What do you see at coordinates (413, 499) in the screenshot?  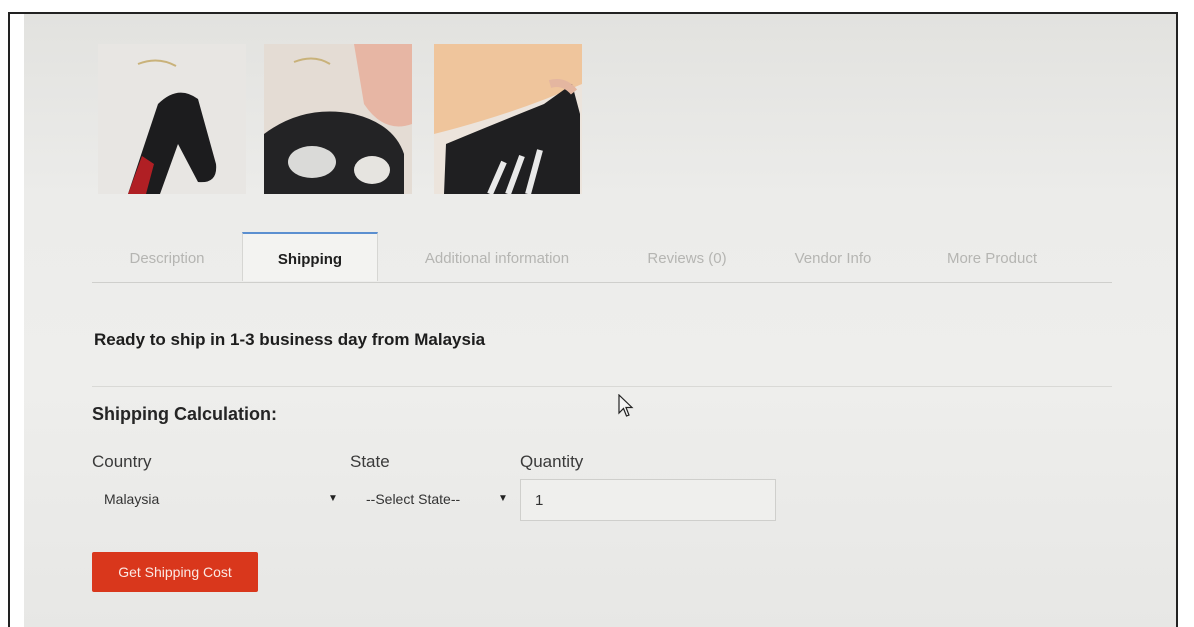 I see `state-select-value: --Select State--` at bounding box center [413, 499].